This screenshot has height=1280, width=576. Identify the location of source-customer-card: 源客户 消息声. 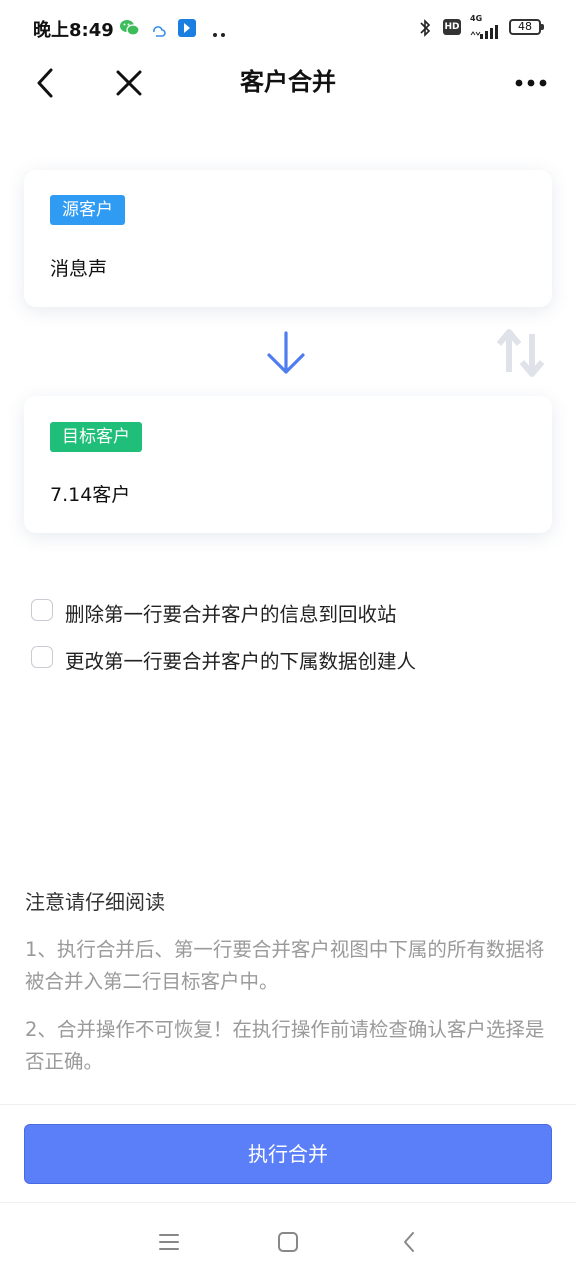
(288, 238).